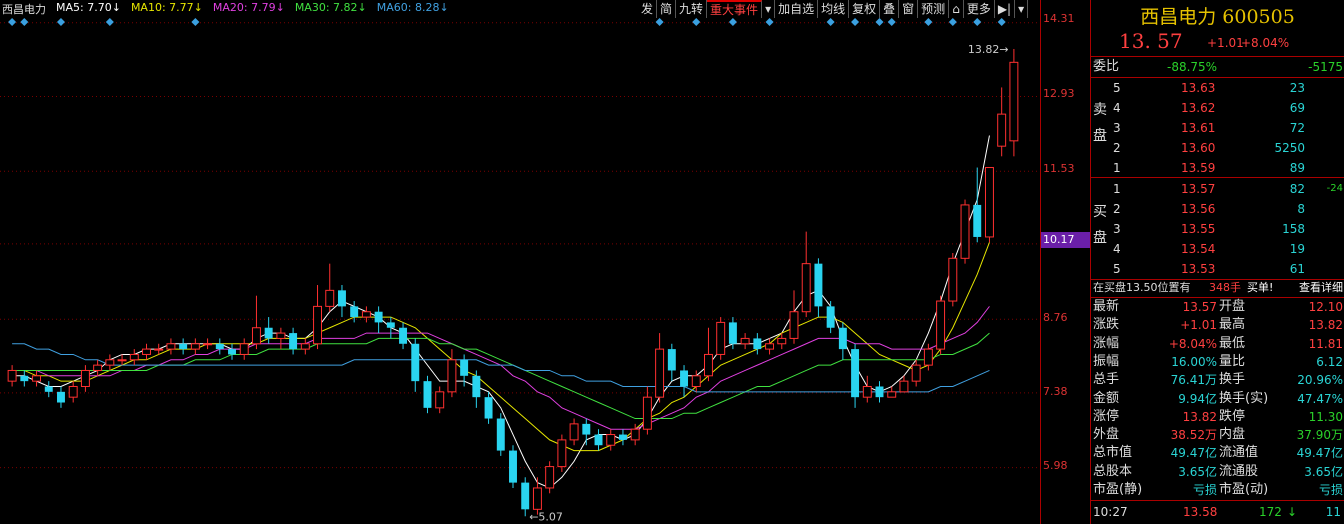  Describe the element at coordinates (648, 9) in the screenshot. I see `toolbar-fa-button: 发` at that location.